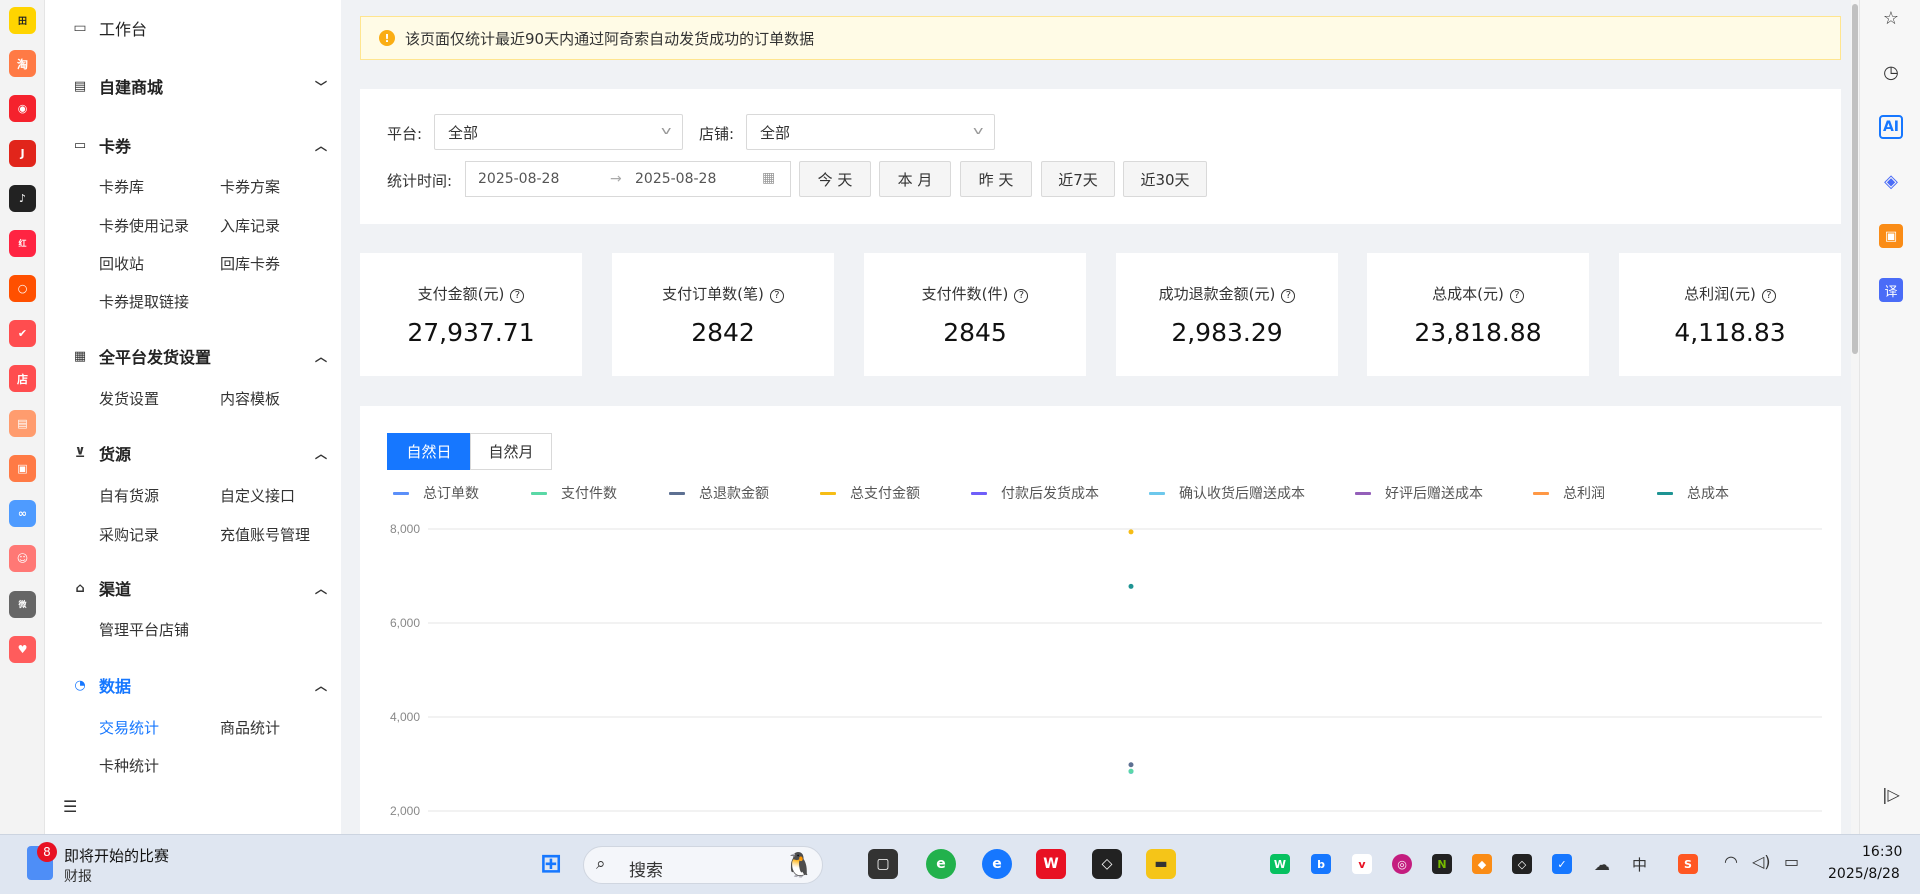  I want to click on last-30-days-button: 近30天, so click(1165, 179).